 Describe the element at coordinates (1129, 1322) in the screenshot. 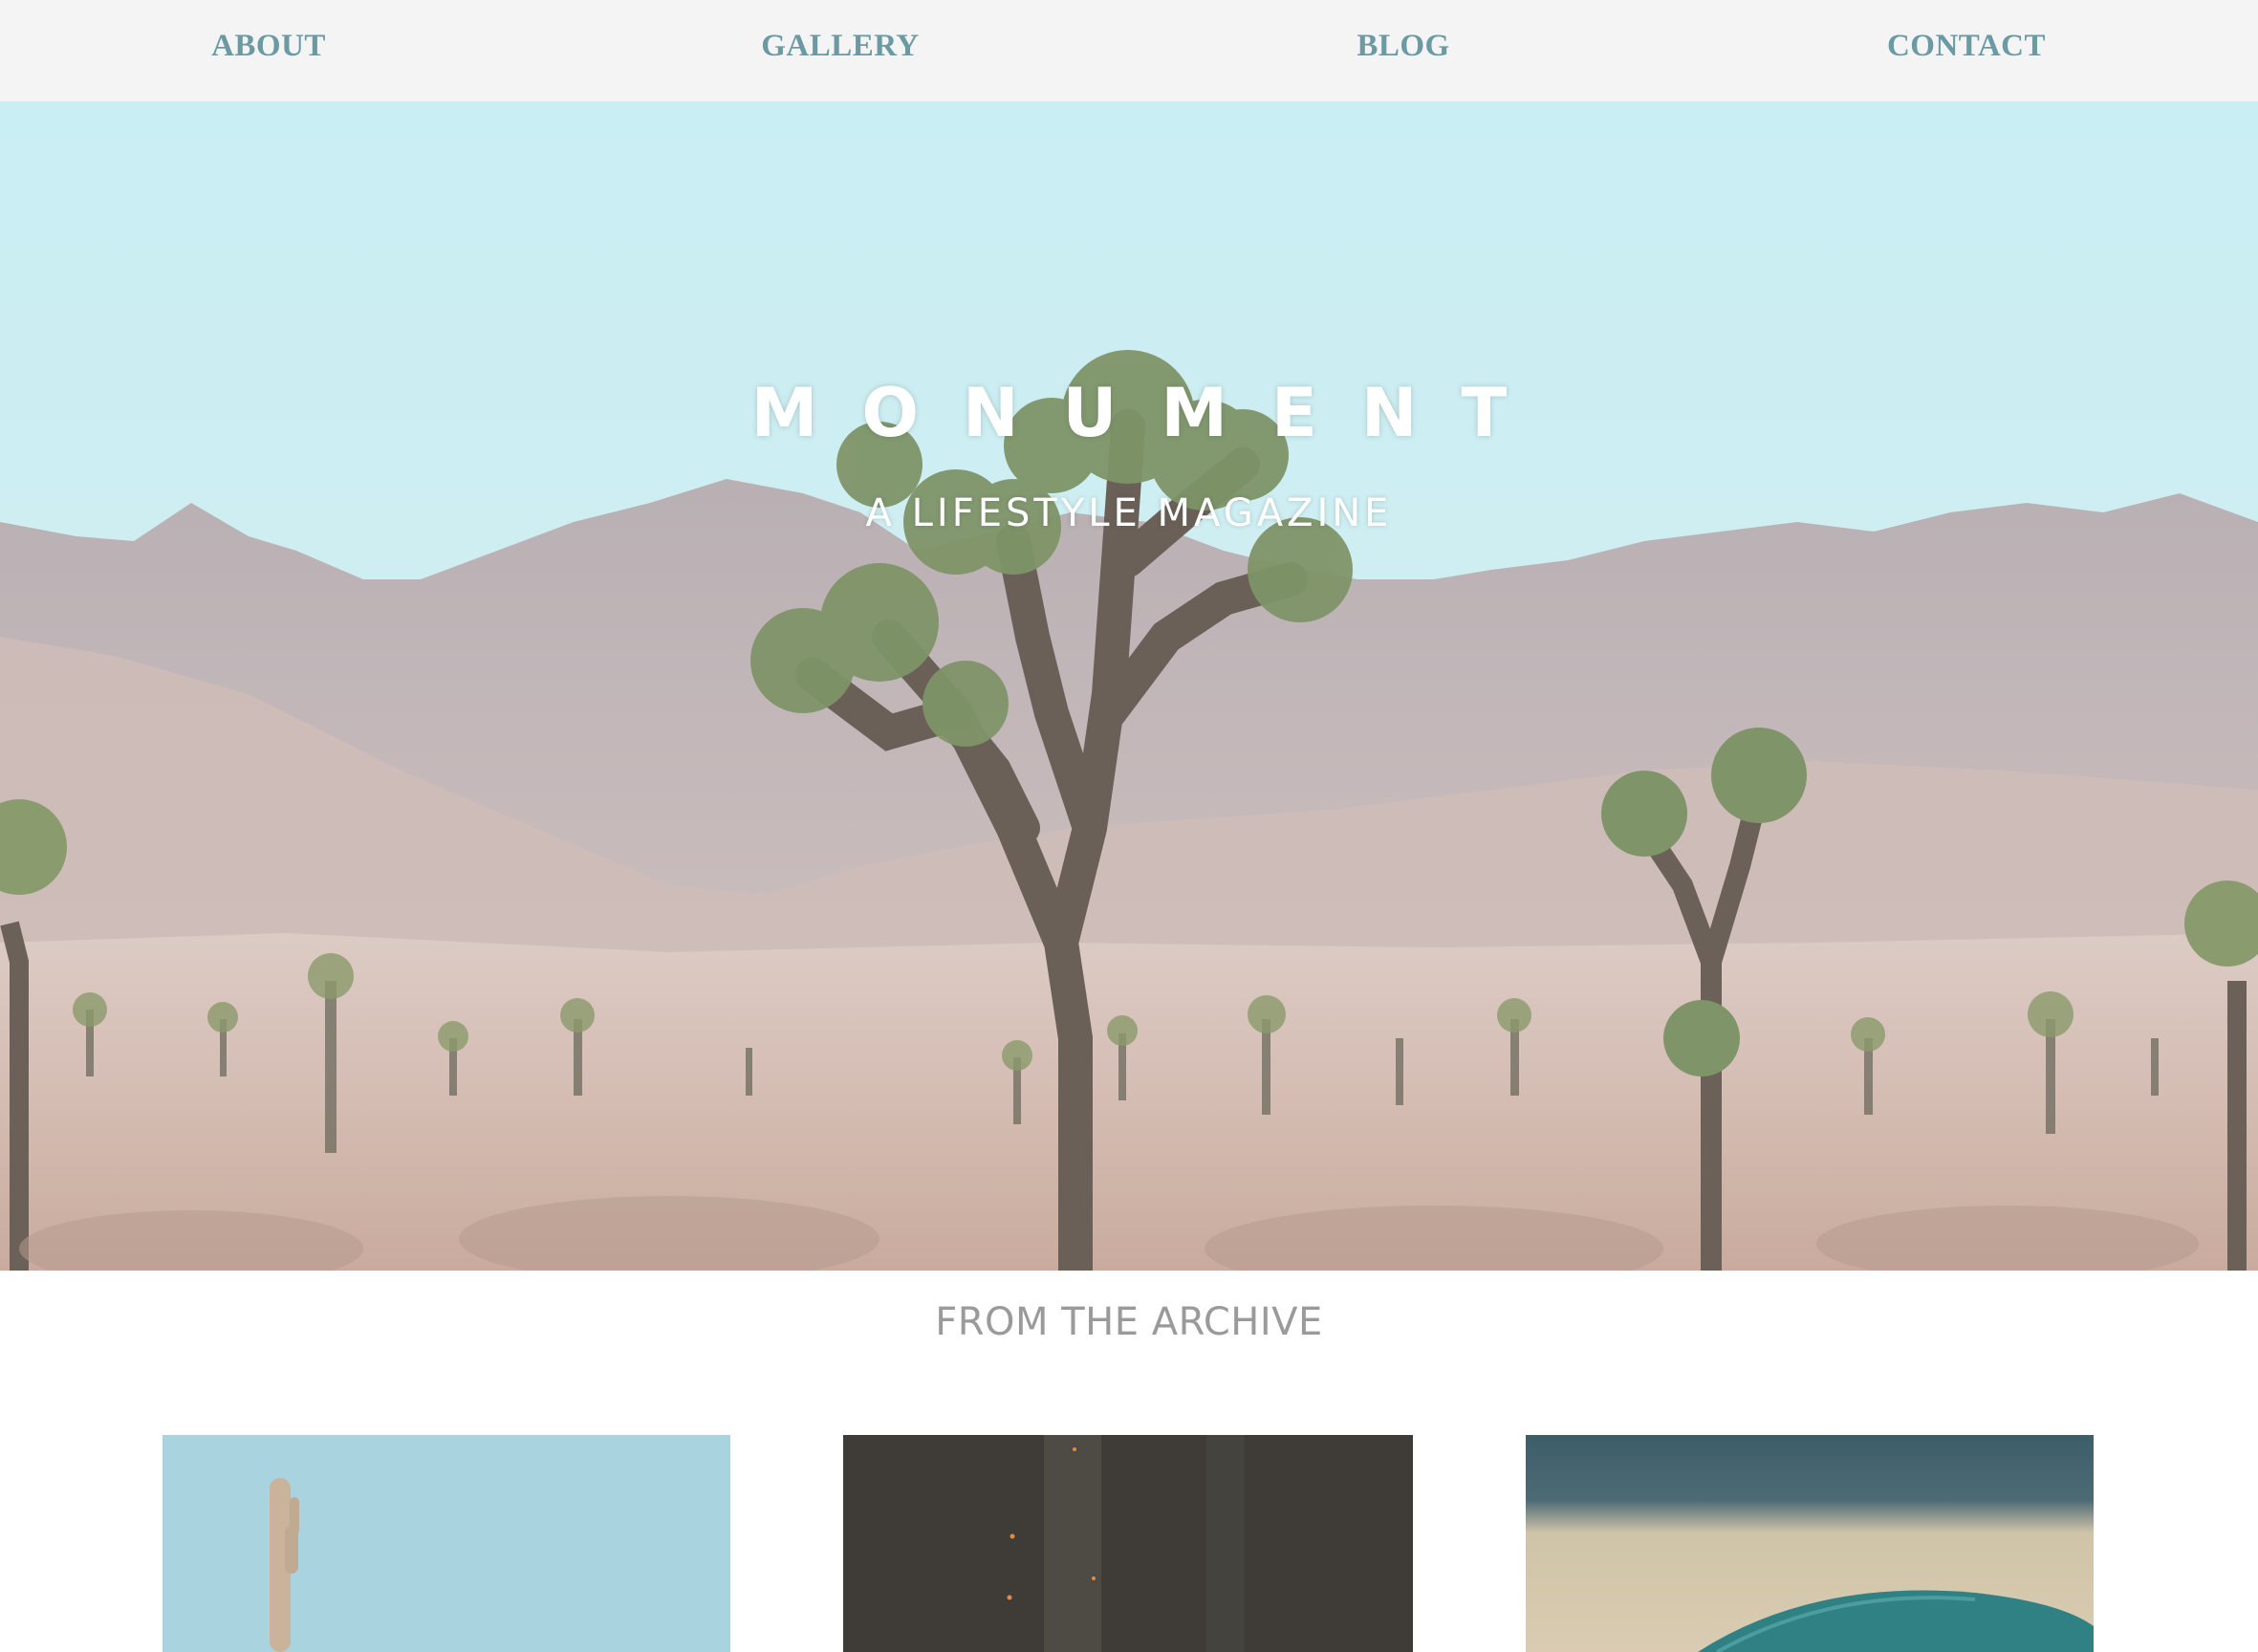

I see `archive-heading: FROM THE ARCHIVE` at that location.